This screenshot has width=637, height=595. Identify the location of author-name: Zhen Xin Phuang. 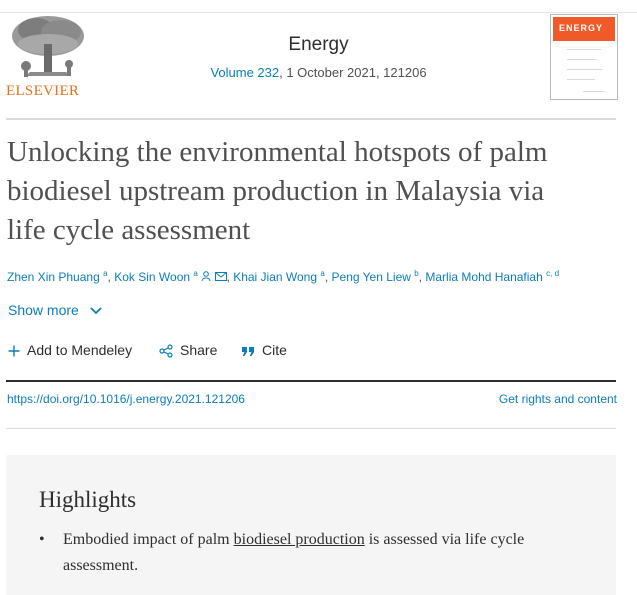
(53, 277).